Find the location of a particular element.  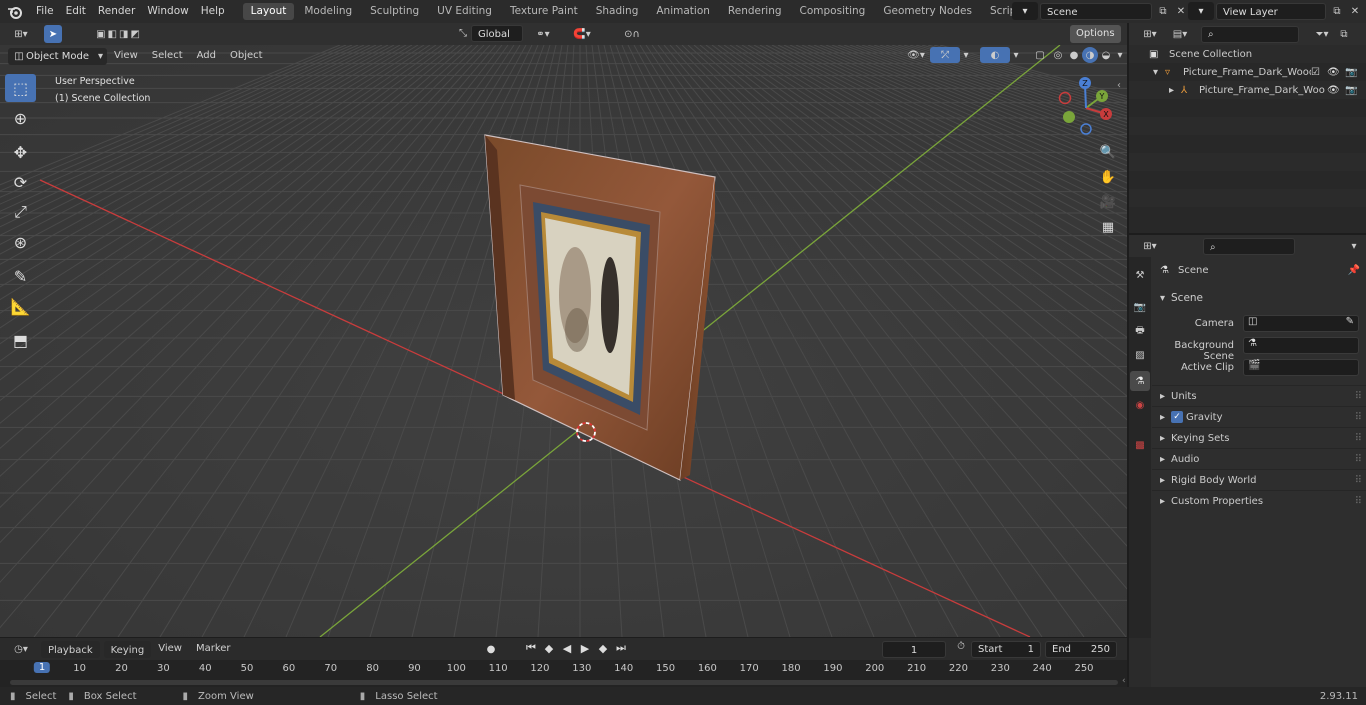

checkbox-icon: ☑ is located at coordinates (1319, 72).